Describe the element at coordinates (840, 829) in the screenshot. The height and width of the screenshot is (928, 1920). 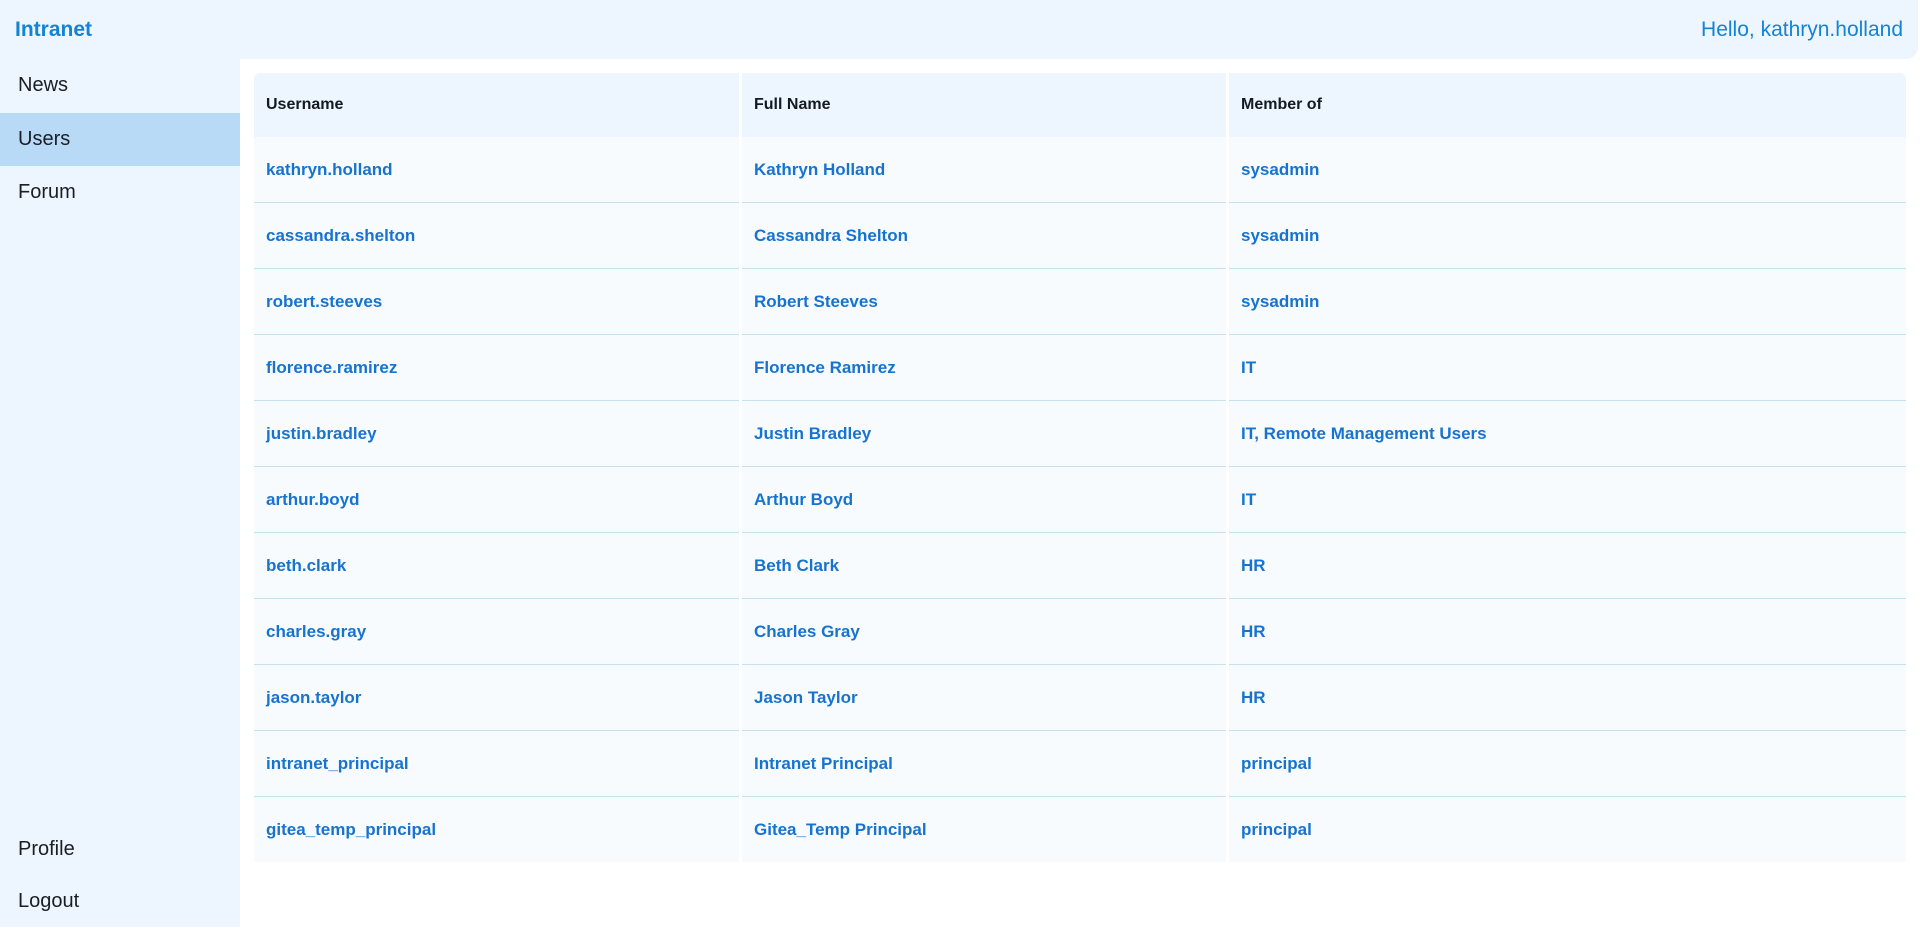
I see `full-name-link: Gitea_Temp Principal` at that location.